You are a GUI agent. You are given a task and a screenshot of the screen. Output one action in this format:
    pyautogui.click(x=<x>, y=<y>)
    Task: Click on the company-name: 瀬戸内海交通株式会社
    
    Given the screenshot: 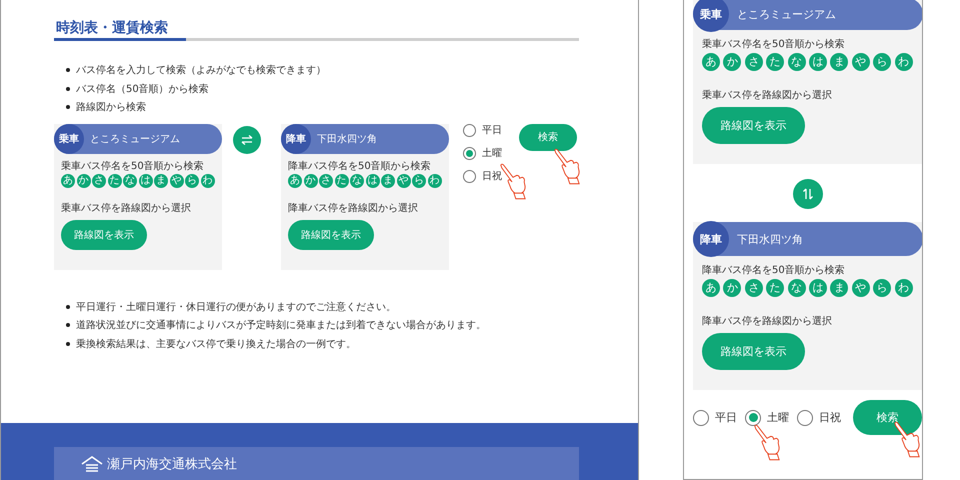 What is the action you would take?
    pyautogui.click(x=172, y=464)
    